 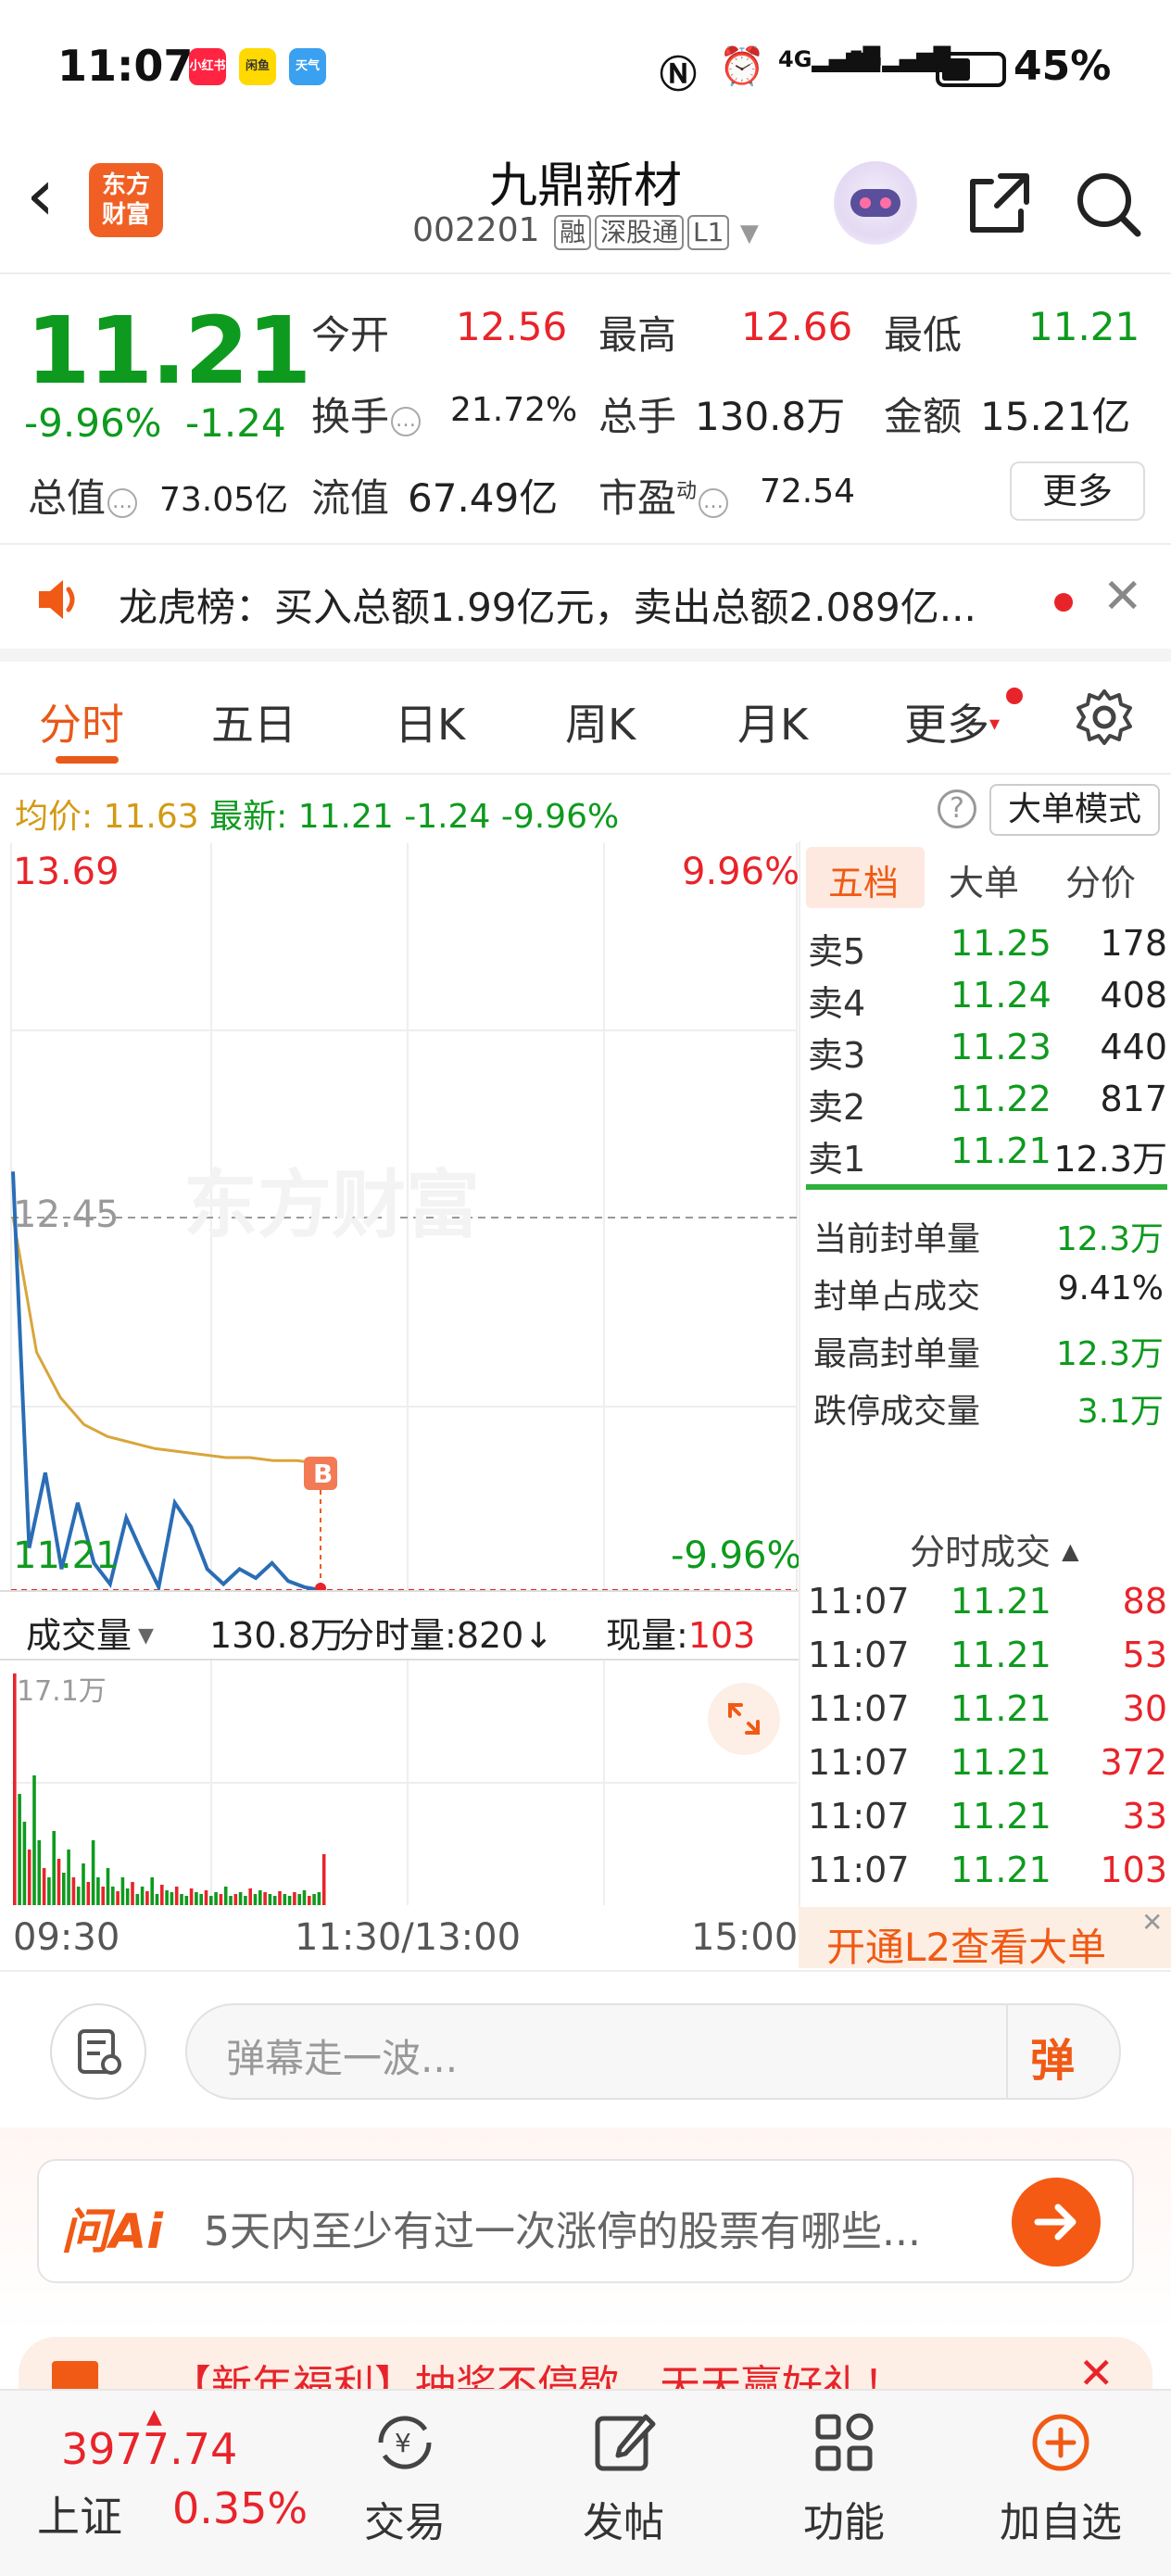 What do you see at coordinates (512, 326) in the screenshot?
I see `open-value: 12.56` at bounding box center [512, 326].